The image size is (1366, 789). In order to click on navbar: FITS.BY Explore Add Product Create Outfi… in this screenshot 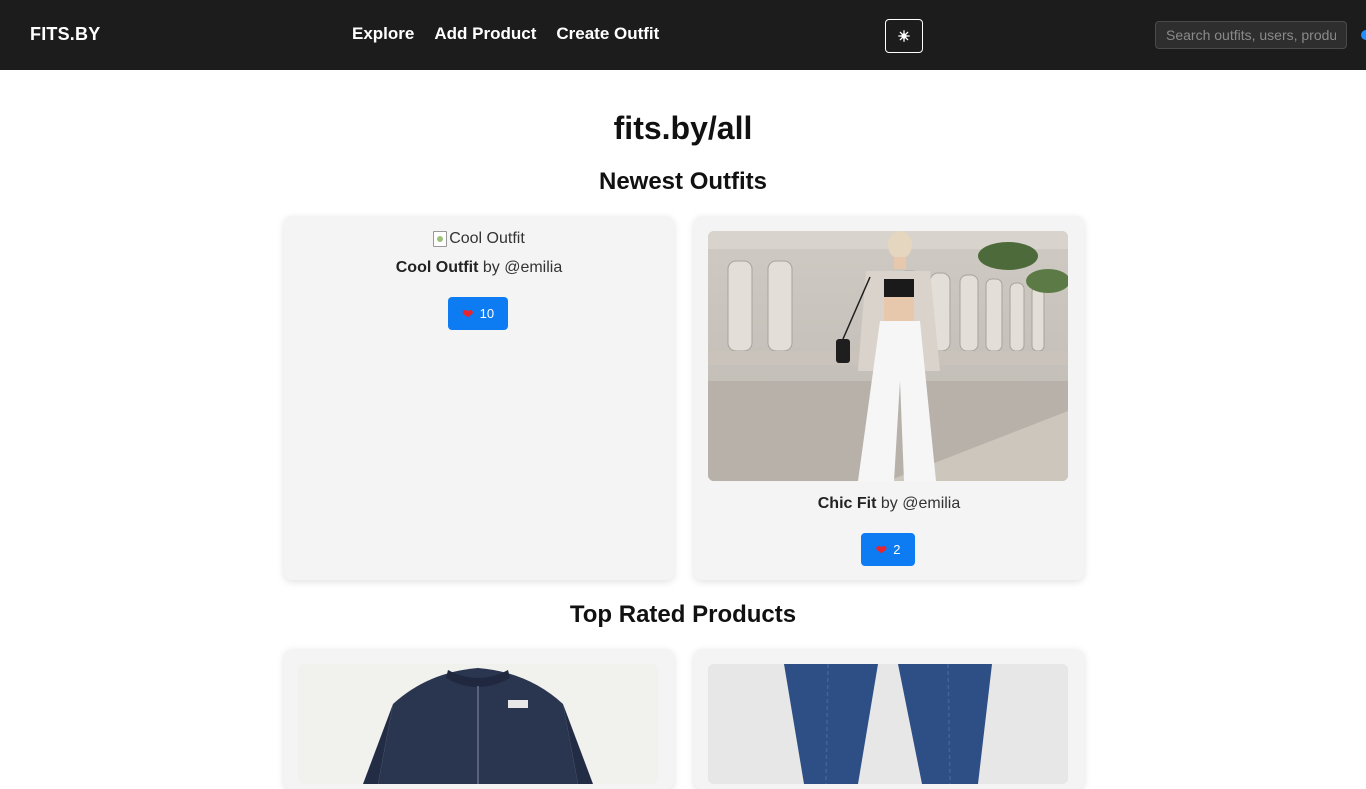, I will do `click(683, 35)`.